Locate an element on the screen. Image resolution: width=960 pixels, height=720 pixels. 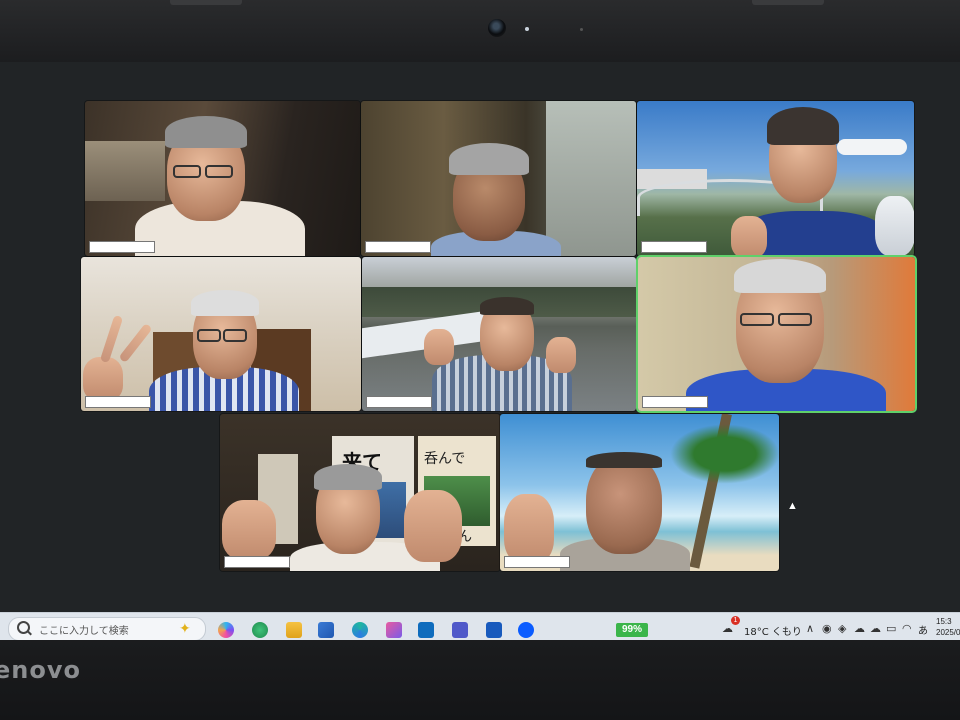
cloud-sync-icon: ☁ is located at coordinates (875, 628).